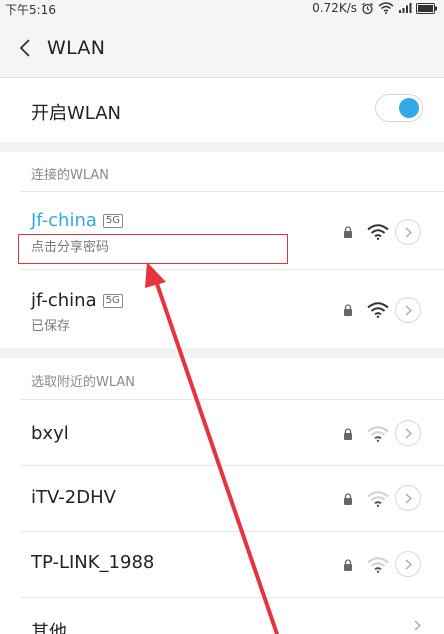 The image size is (444, 634). What do you see at coordinates (386, 8) in the screenshot?
I see `wifi-status-icon` at bounding box center [386, 8].